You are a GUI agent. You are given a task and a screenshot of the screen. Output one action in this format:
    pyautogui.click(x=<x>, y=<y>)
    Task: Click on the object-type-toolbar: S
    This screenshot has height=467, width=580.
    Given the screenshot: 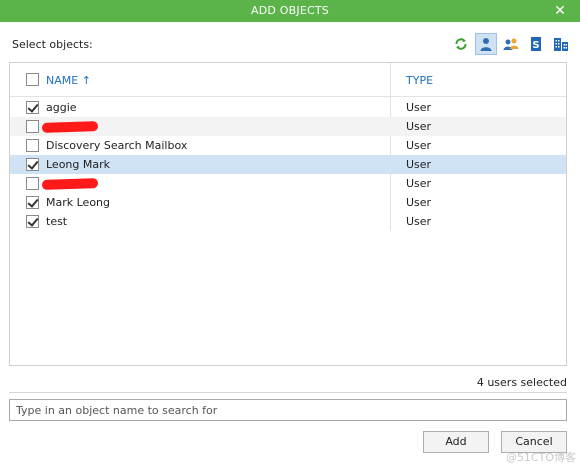 What is the action you would take?
    pyautogui.click(x=511, y=44)
    